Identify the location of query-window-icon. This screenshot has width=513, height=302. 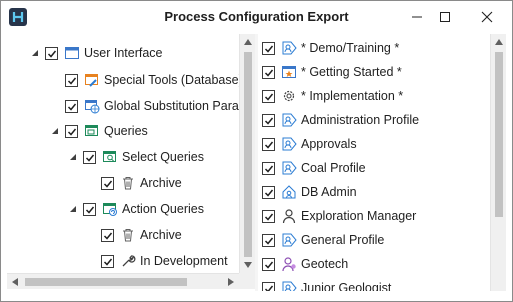
(92, 131).